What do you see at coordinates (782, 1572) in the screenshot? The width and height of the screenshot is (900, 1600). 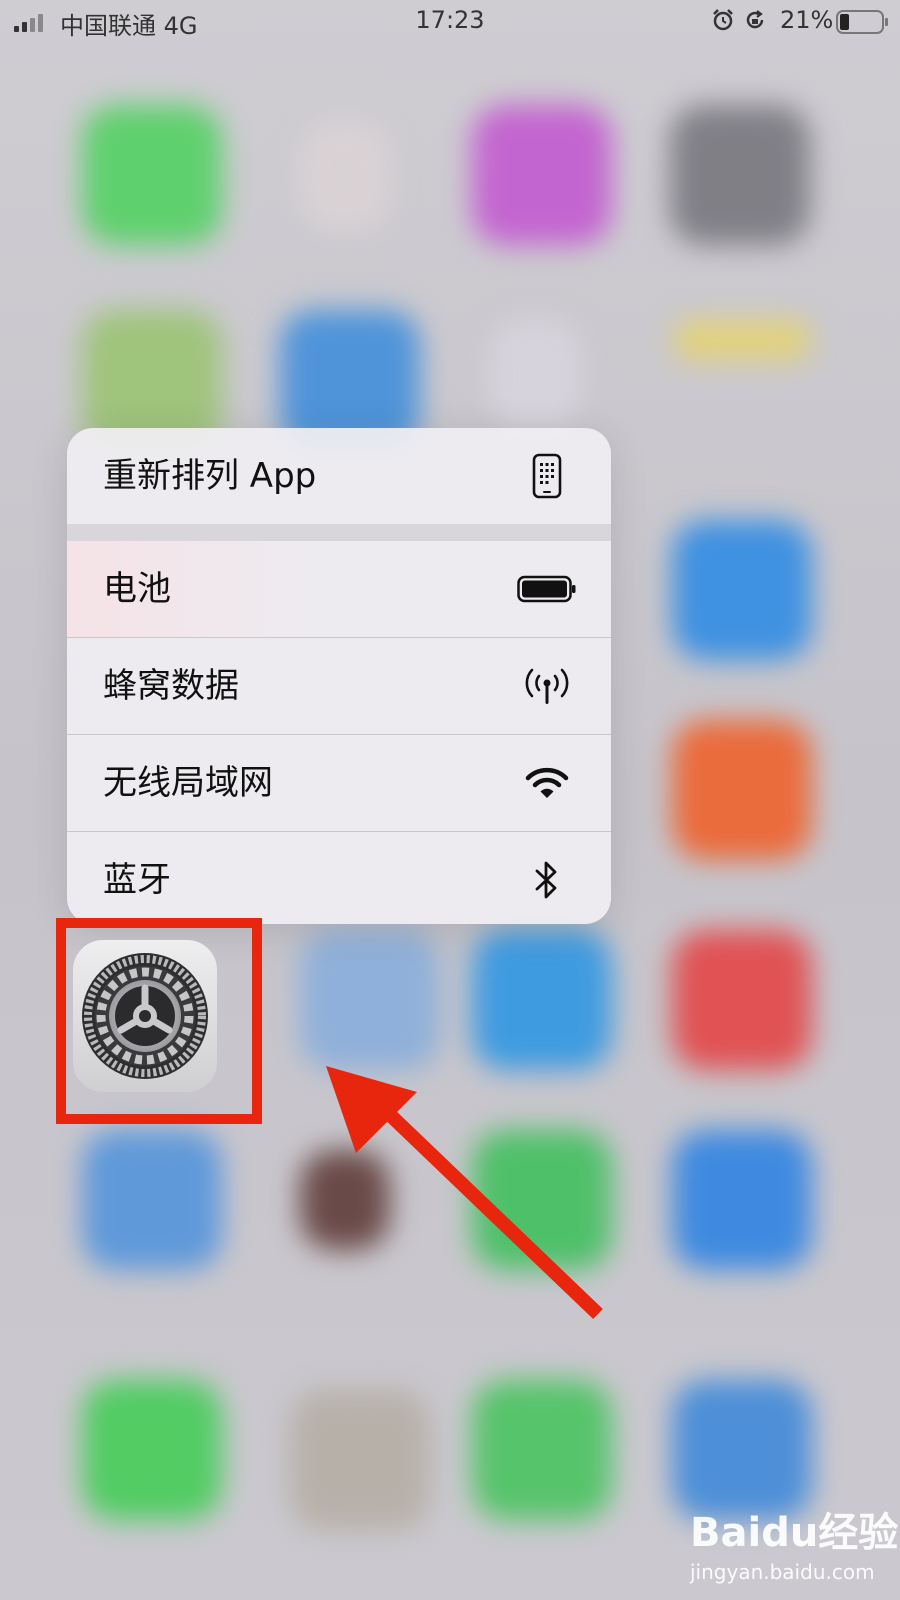 I see `watermark-url: jingyan.baidu.com` at bounding box center [782, 1572].